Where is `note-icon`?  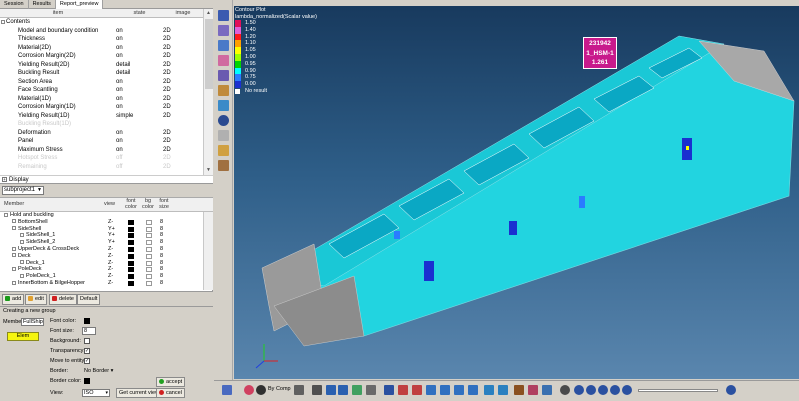 note-icon is located at coordinates (223, 135).